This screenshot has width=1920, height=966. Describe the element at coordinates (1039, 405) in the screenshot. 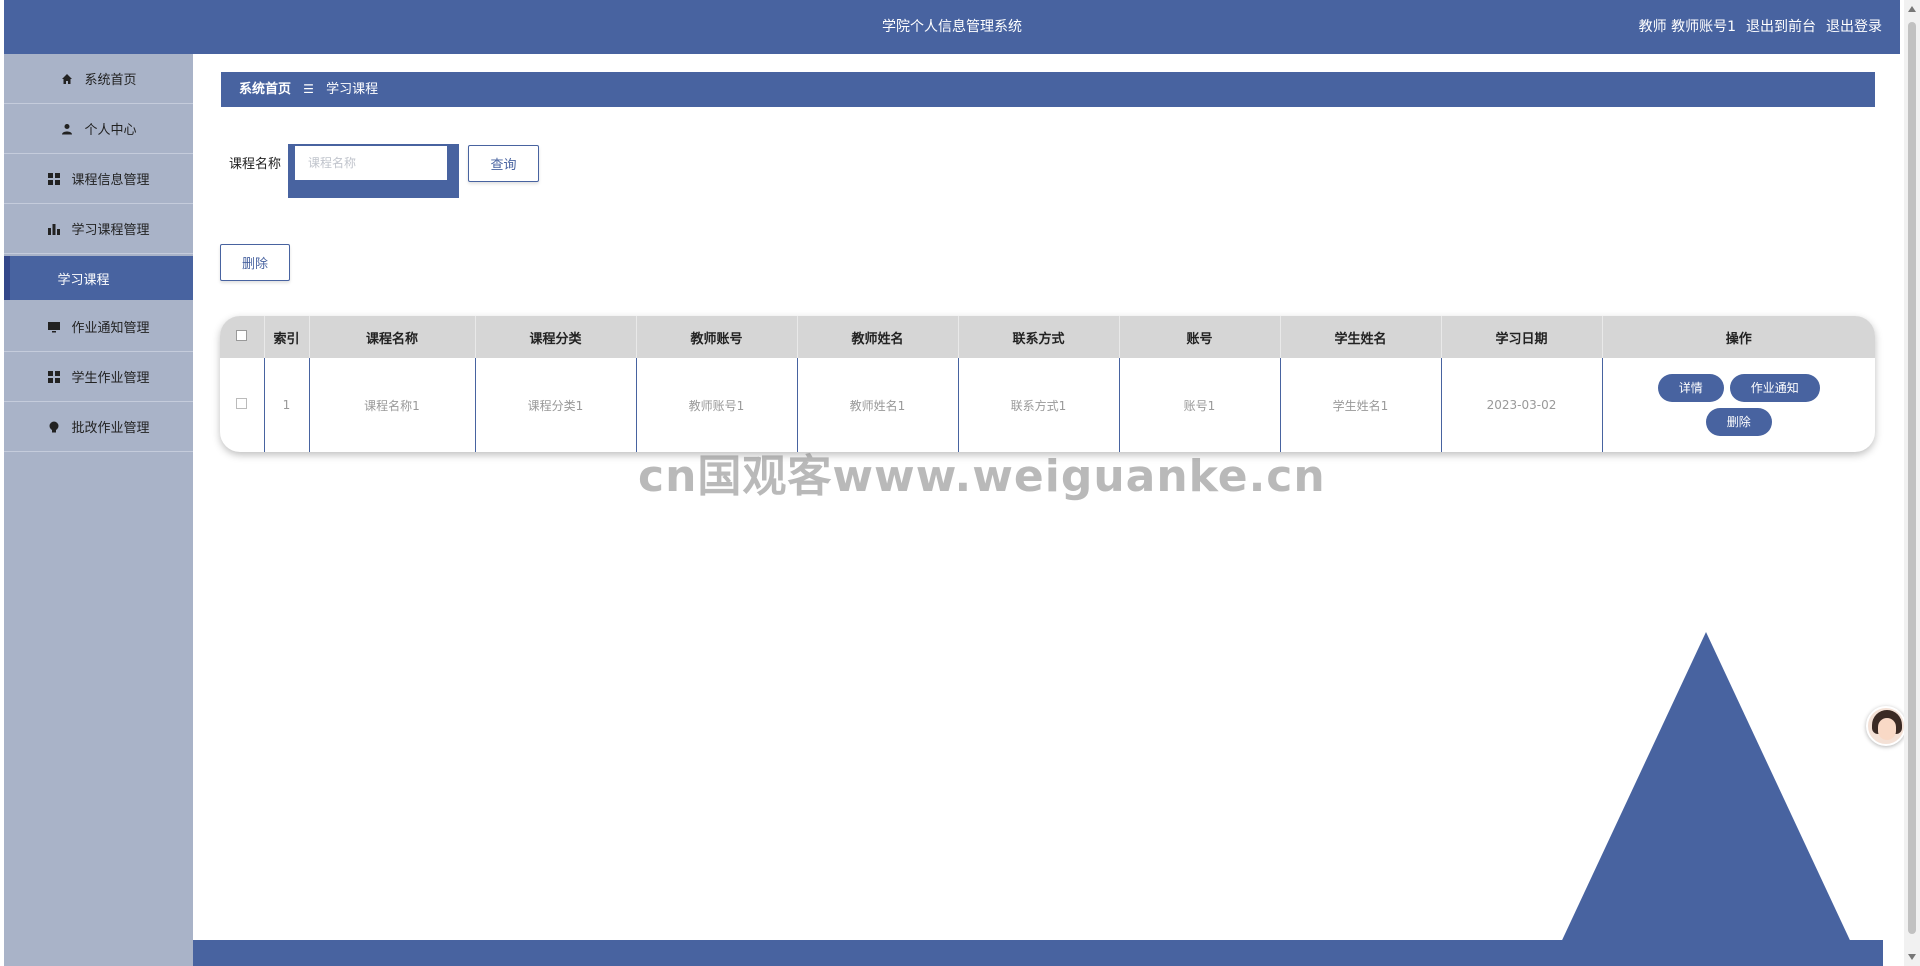

I see `cell-contact: 联系方式1` at that location.